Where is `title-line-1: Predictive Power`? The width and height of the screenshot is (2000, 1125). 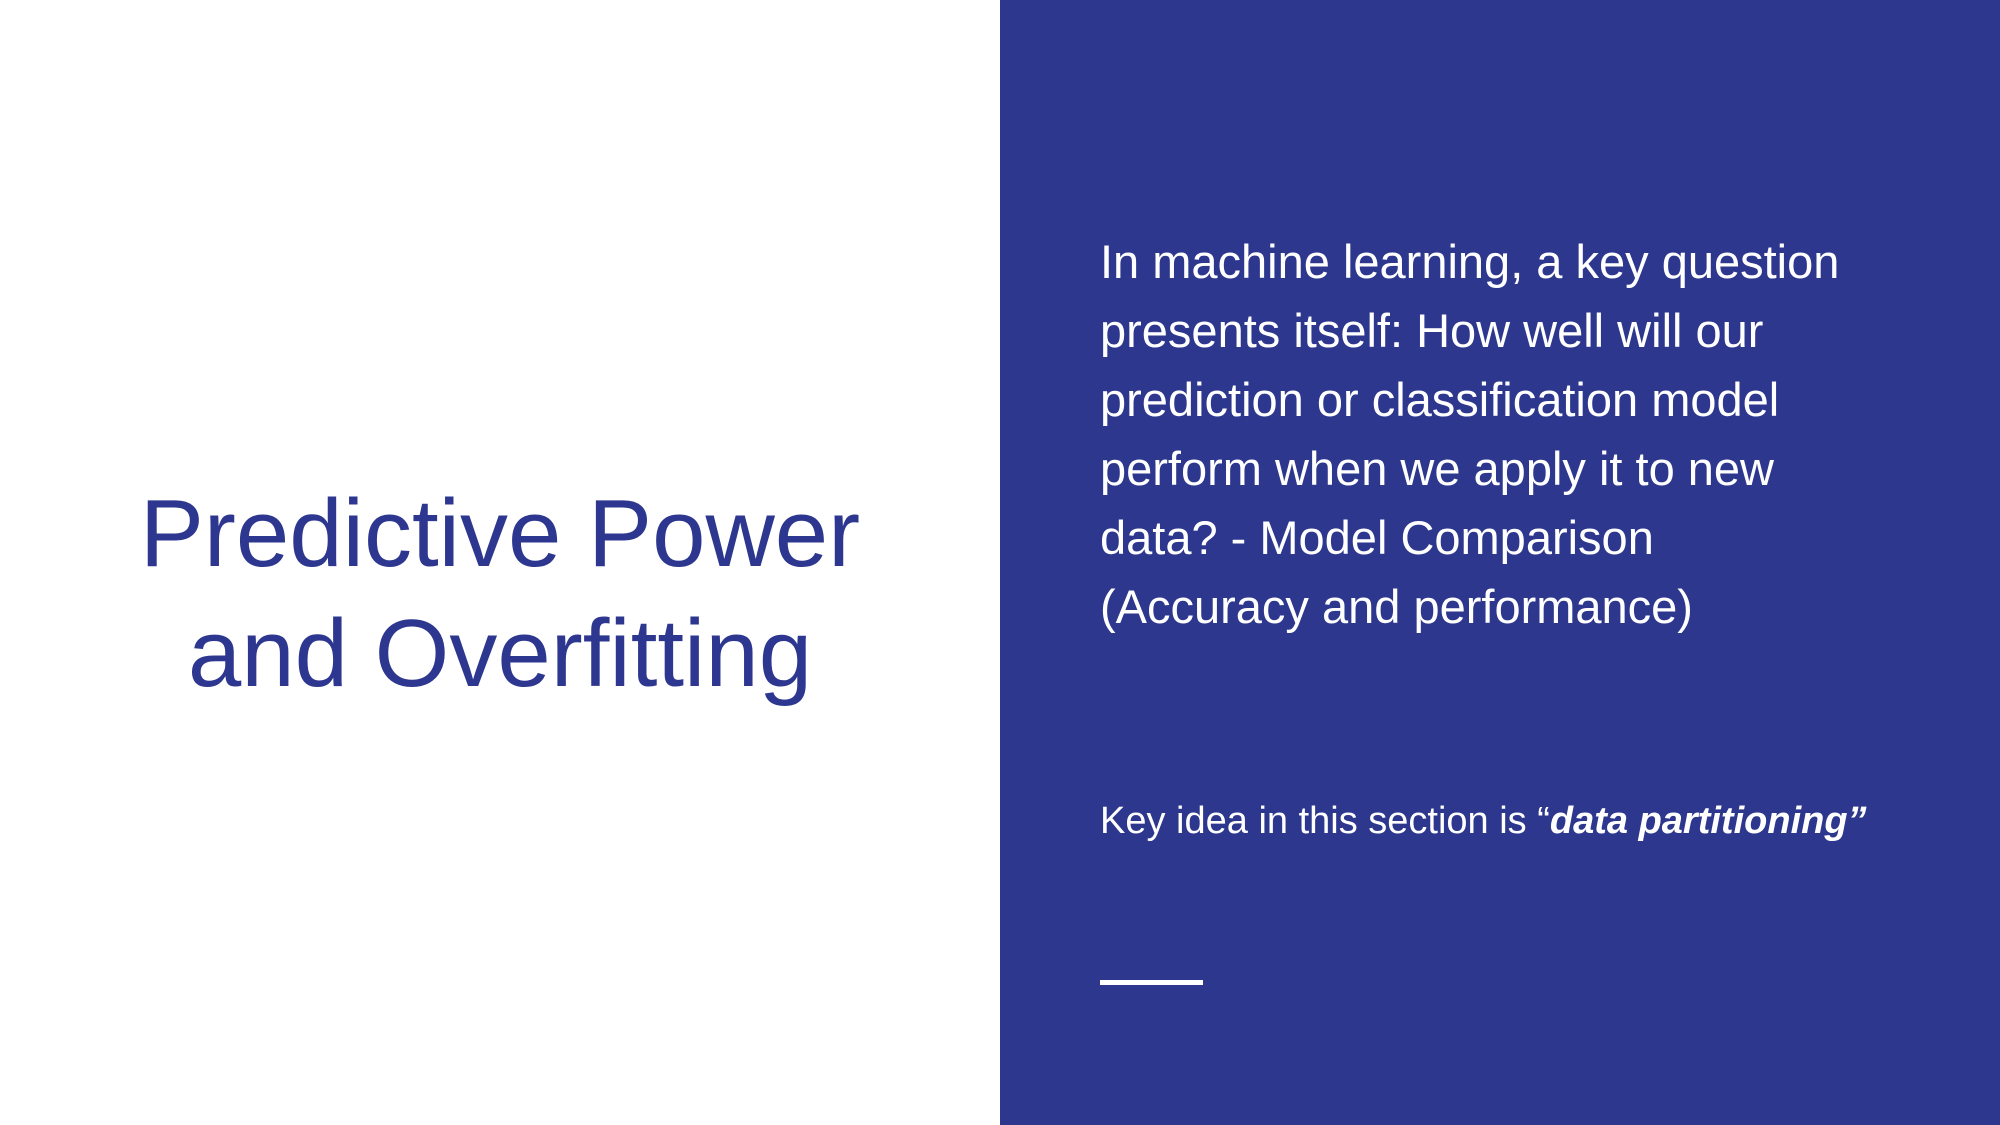 title-line-1: Predictive Power is located at coordinates (500, 533).